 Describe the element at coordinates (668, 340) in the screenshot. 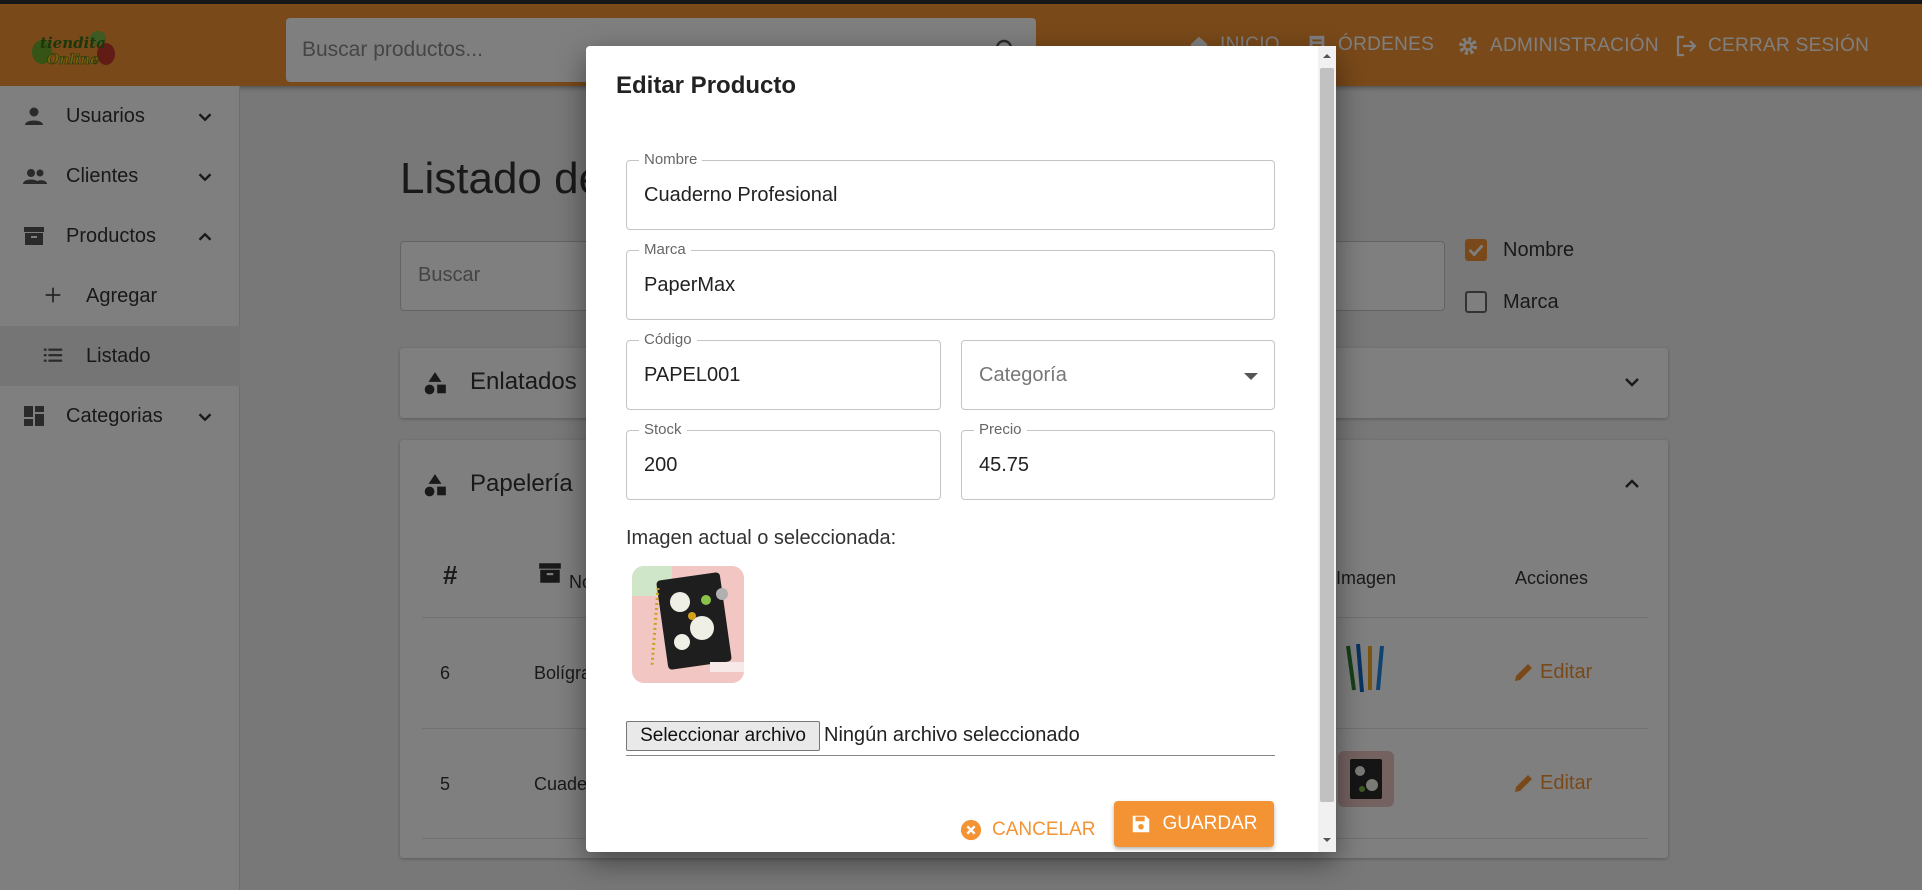

I see `codigo-label: Código` at that location.